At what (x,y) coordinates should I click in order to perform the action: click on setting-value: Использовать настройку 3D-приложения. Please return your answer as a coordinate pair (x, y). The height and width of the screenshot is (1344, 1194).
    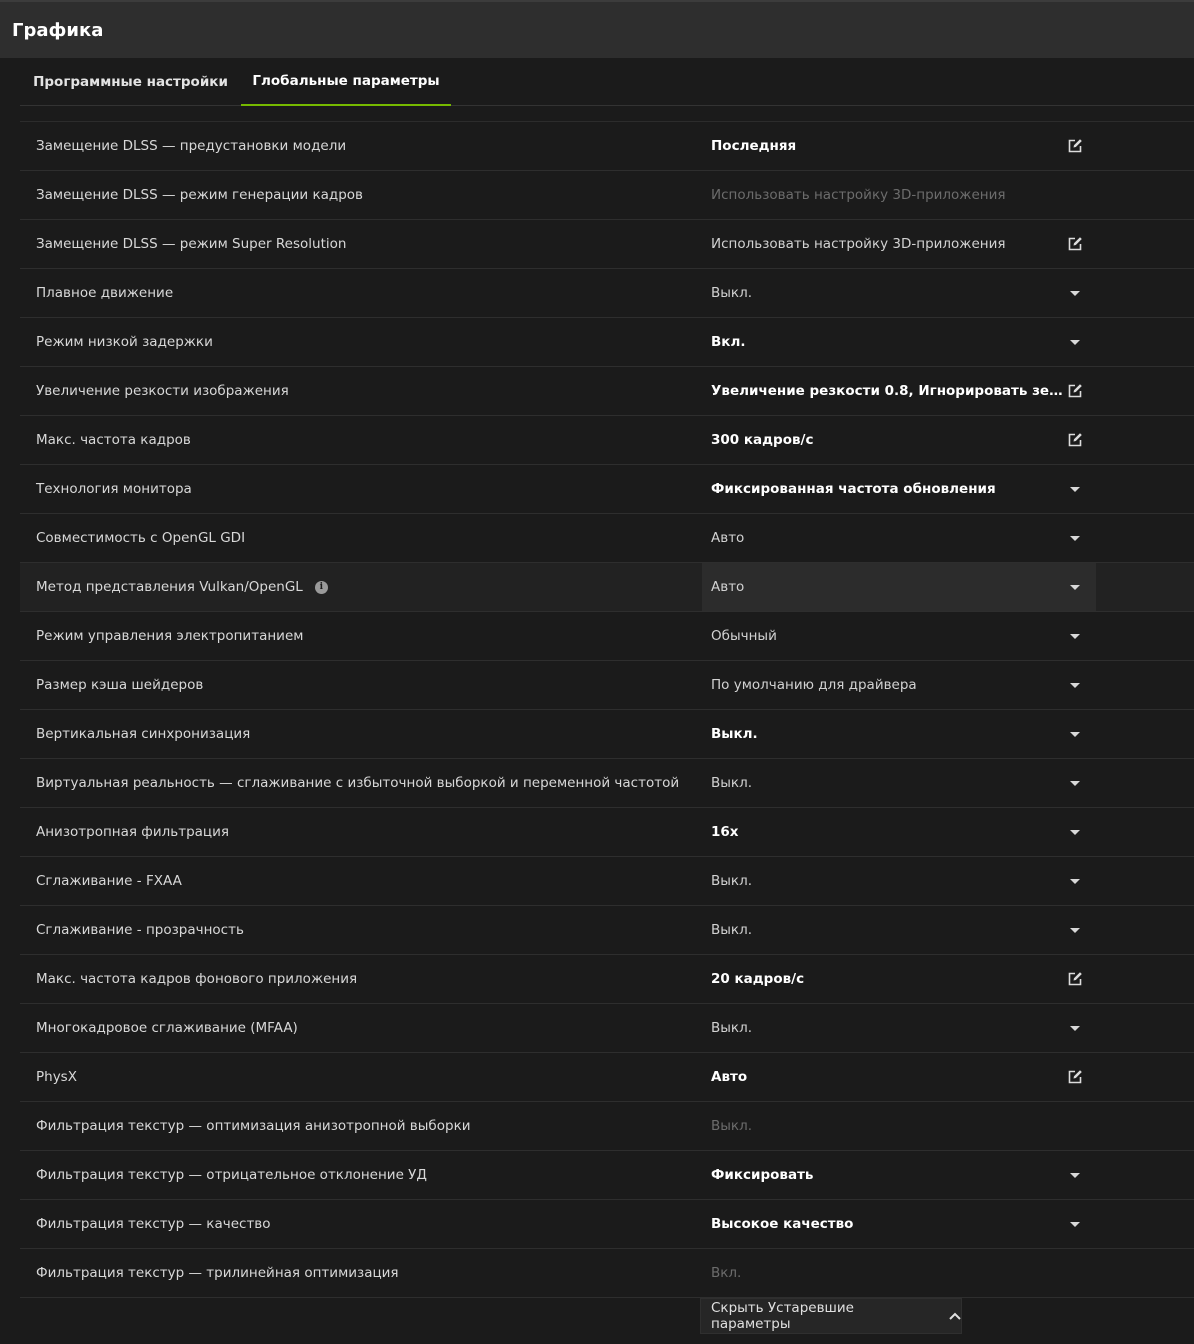
    Looking at the image, I should click on (887, 195).